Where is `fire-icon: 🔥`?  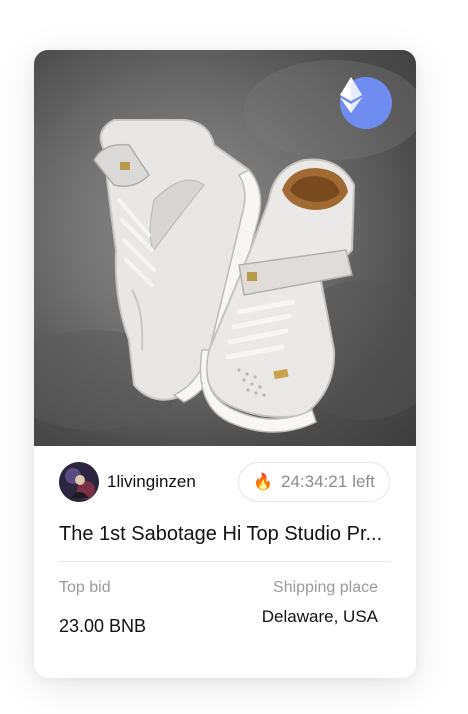
fire-icon: 🔥 is located at coordinates (263, 482).